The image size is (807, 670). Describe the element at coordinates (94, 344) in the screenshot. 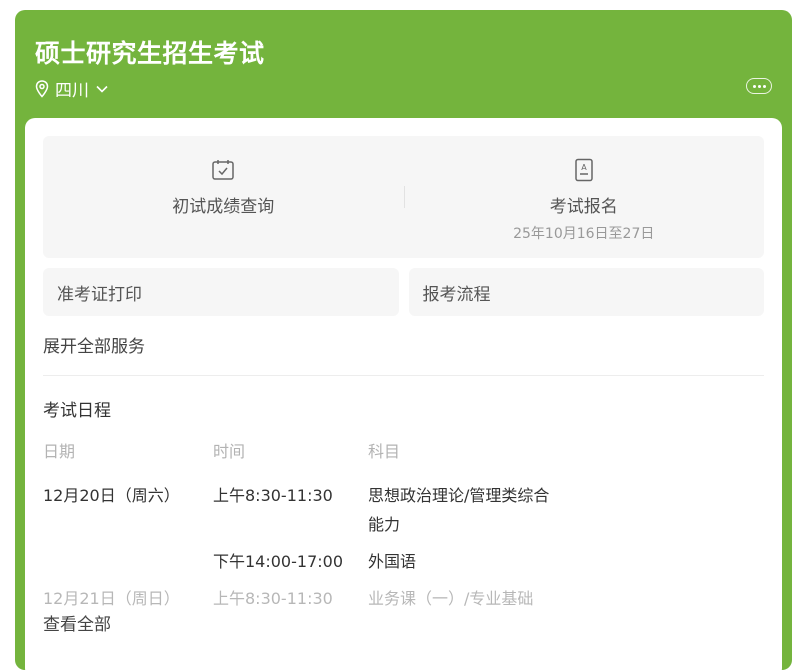

I see `expand-services-link: 展开全部服务` at that location.